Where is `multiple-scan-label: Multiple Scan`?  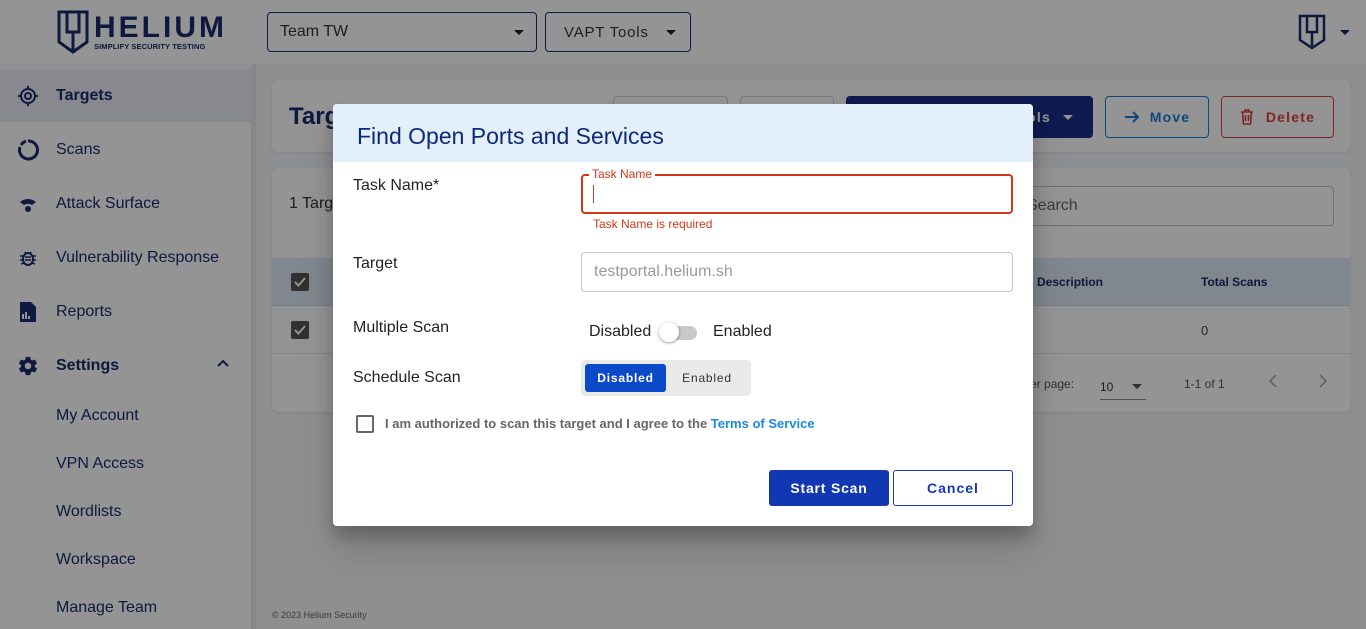
multiple-scan-label: Multiple Scan is located at coordinates (401, 327).